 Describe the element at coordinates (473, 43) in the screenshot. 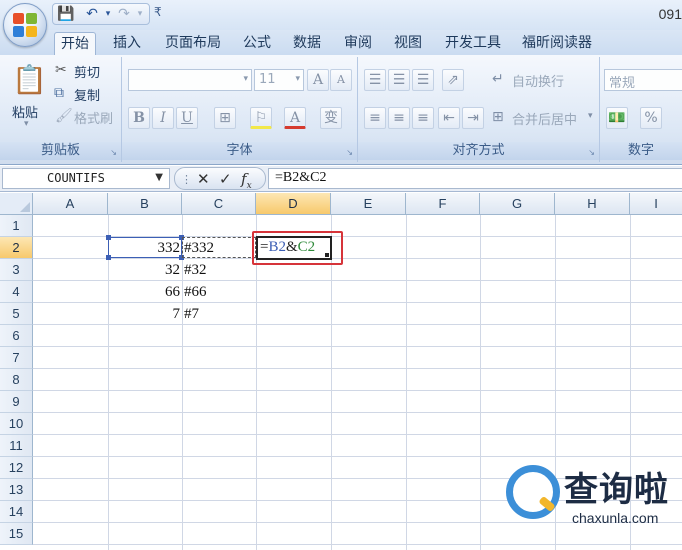

I see `tab-developer: 开发工具` at that location.